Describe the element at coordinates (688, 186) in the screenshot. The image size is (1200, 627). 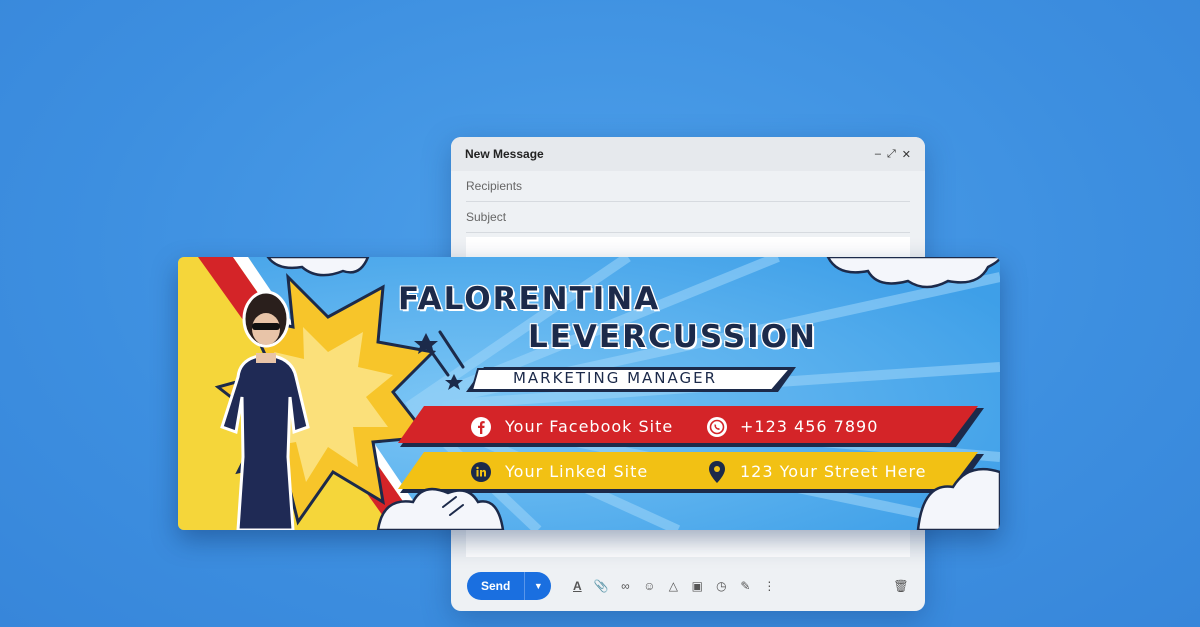
I see `recipients-field: Recipients` at that location.